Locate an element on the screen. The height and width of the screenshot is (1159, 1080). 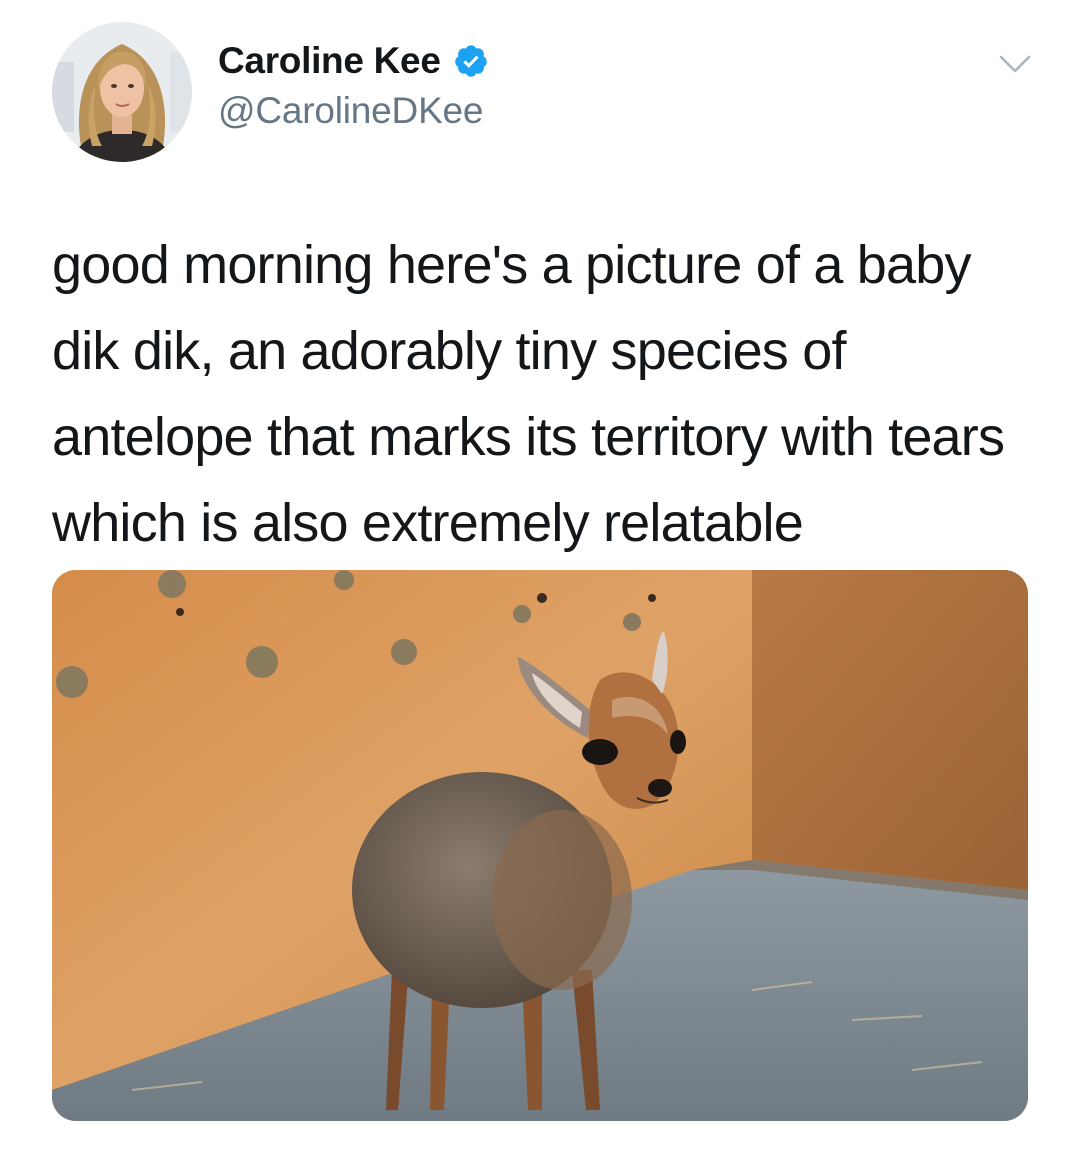
avatar is located at coordinates (122, 92).